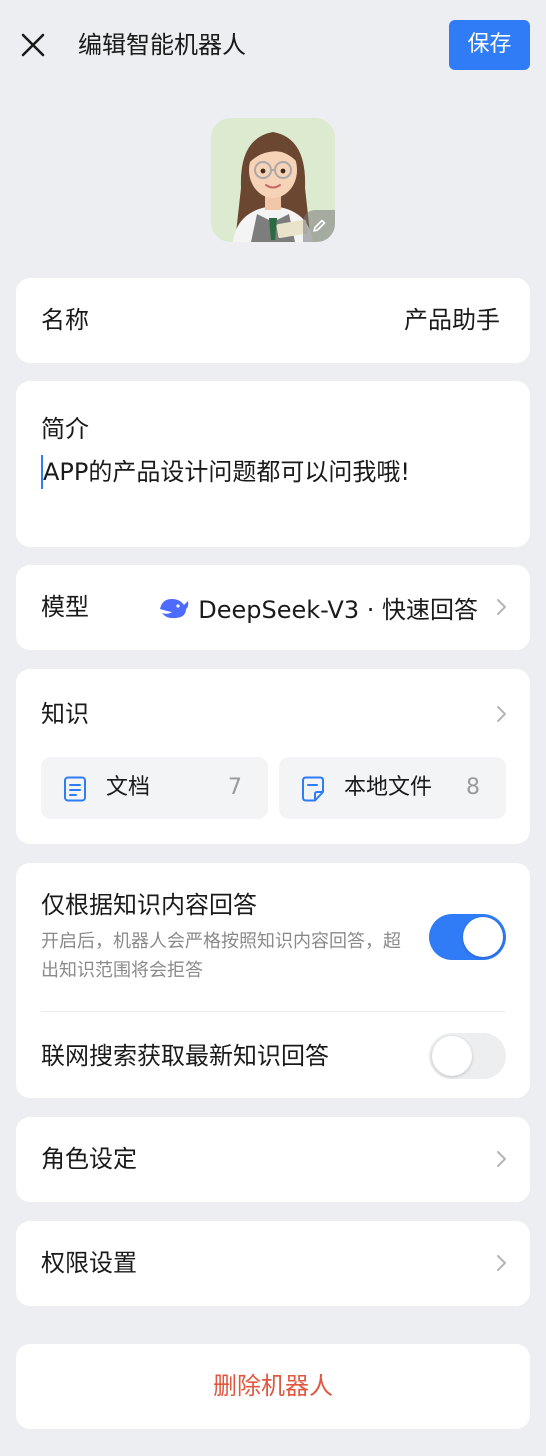 The width and height of the screenshot is (546, 1456). I want to click on model-label: 模型, so click(65, 607).